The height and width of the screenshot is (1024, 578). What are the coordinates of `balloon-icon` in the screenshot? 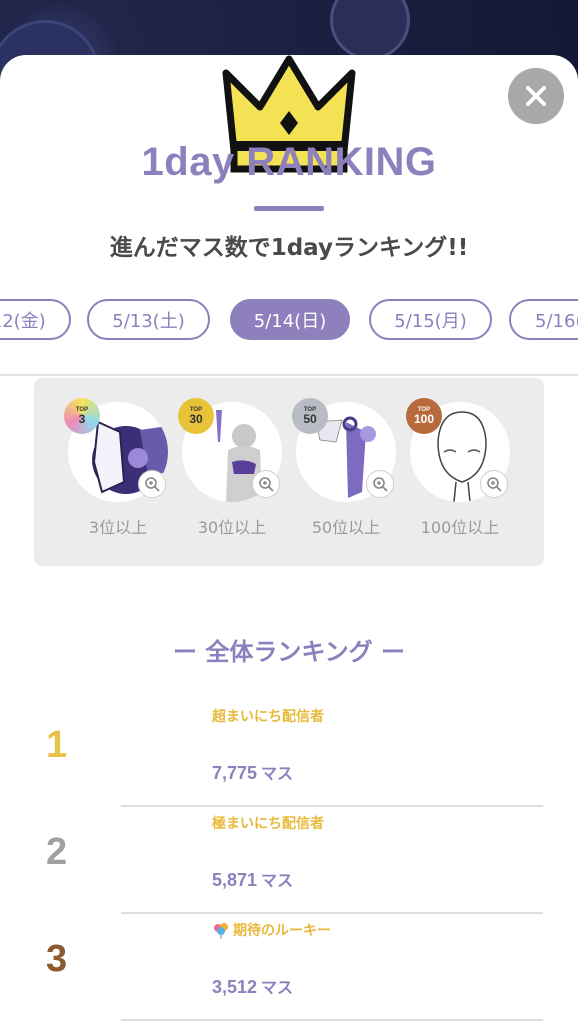 It's located at (221, 931).